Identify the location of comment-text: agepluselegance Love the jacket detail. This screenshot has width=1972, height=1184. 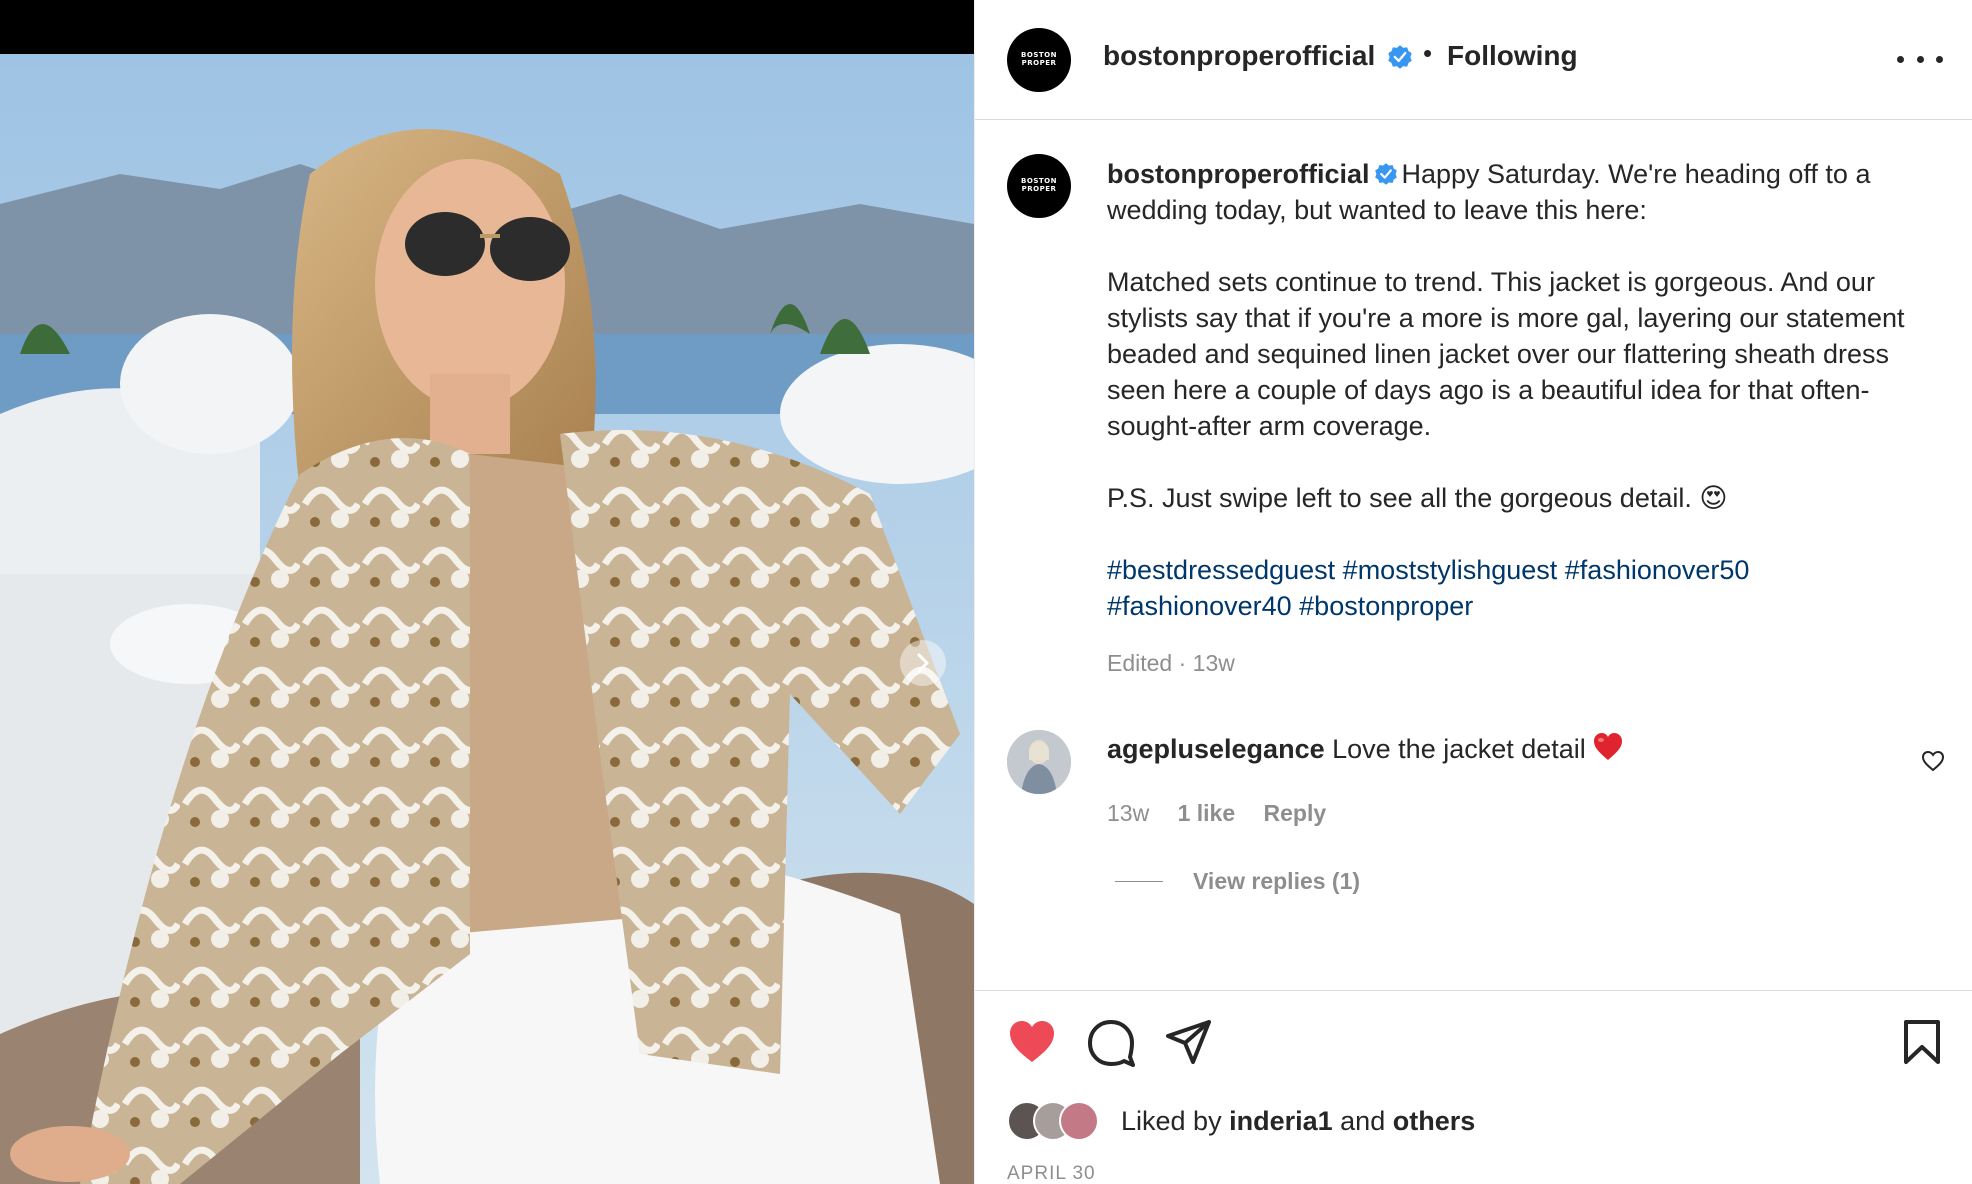
(1365, 748).